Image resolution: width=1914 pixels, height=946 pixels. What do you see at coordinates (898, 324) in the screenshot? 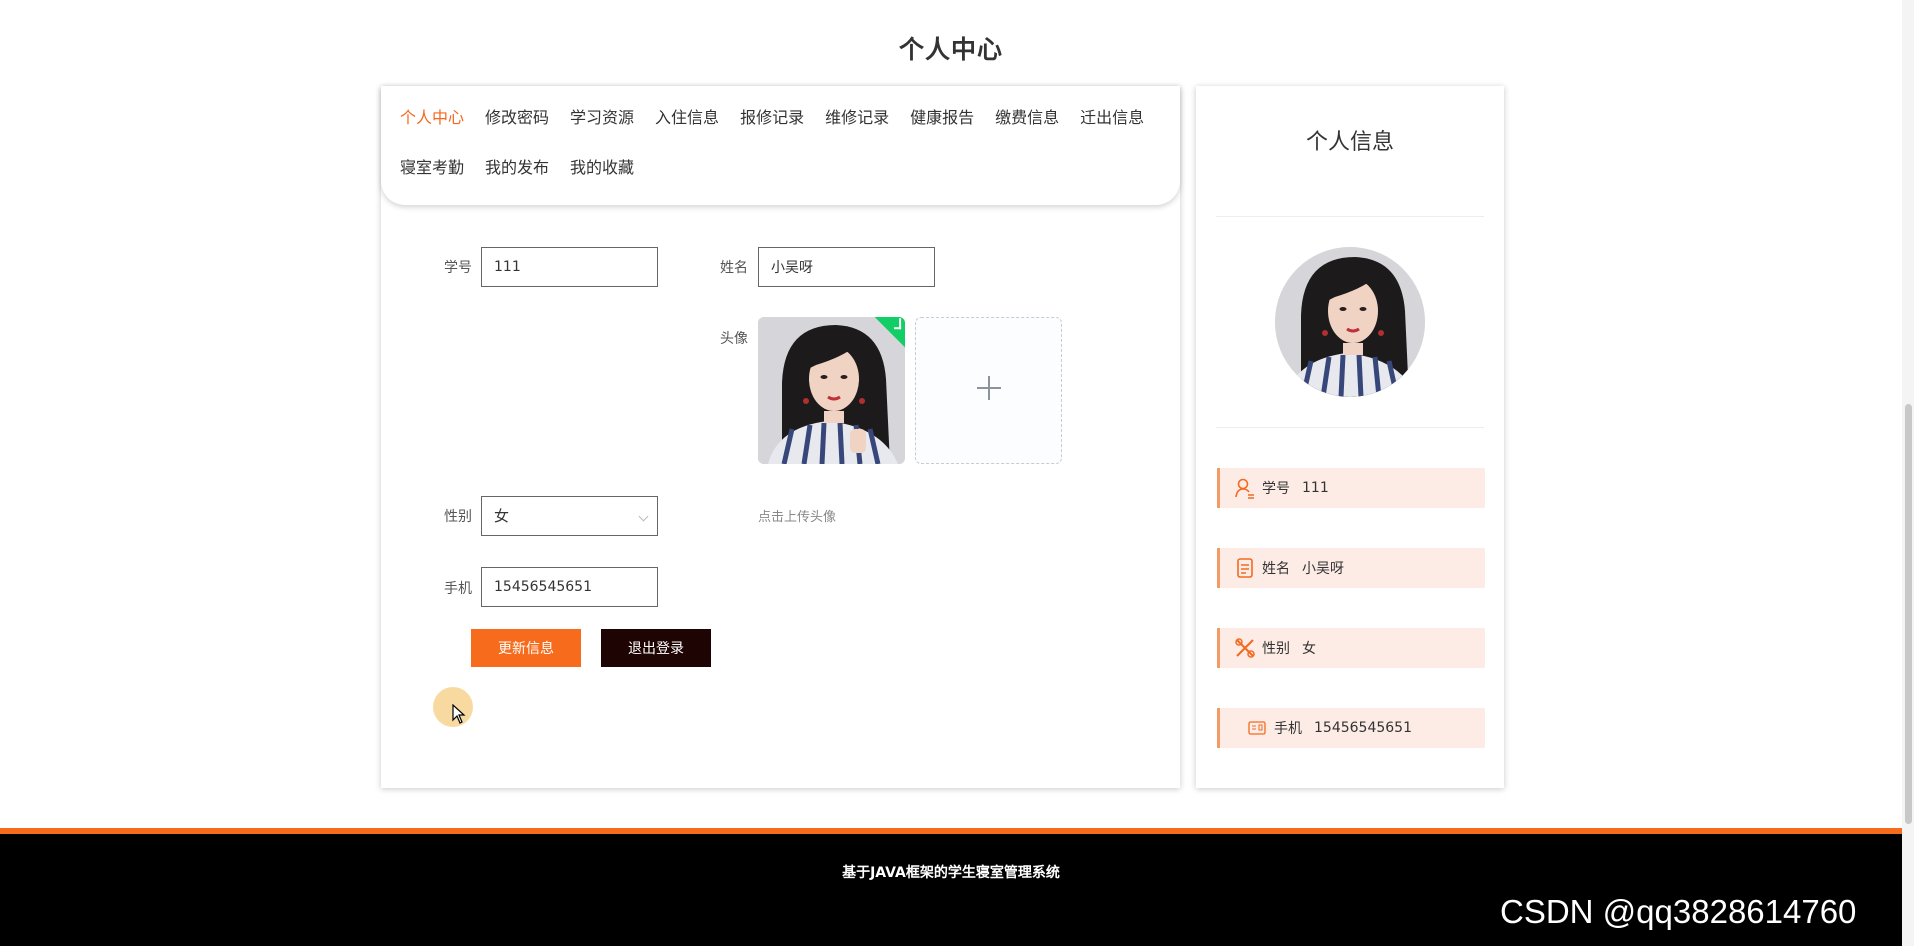
I see `check-icon` at bounding box center [898, 324].